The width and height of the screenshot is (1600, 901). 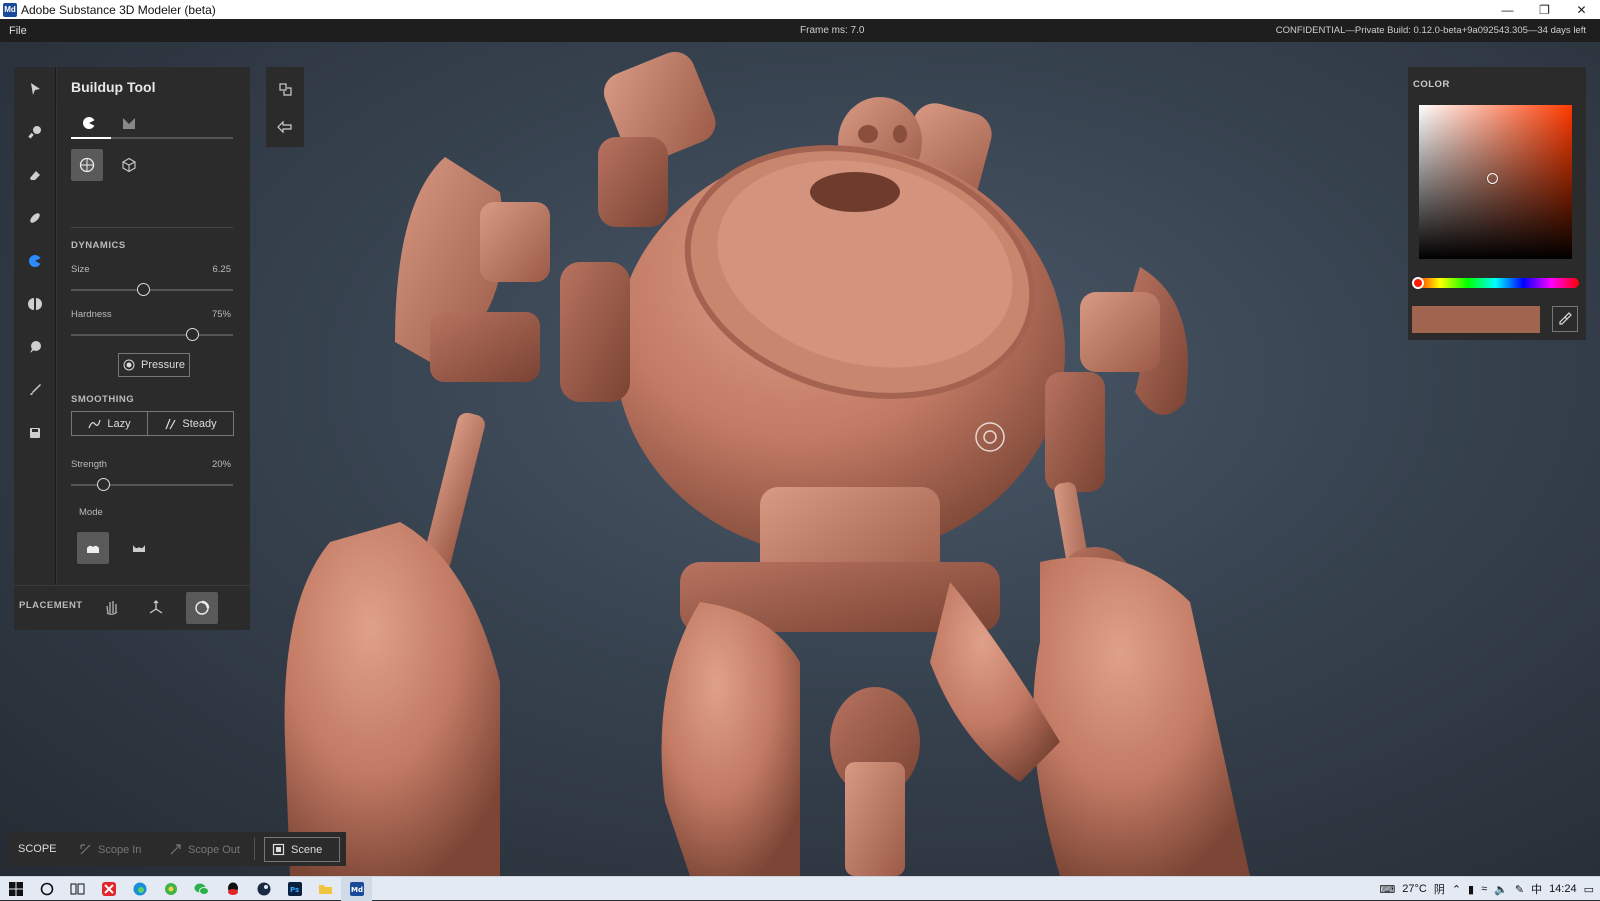 I want to click on select-tool-icon, so click(x=35, y=88).